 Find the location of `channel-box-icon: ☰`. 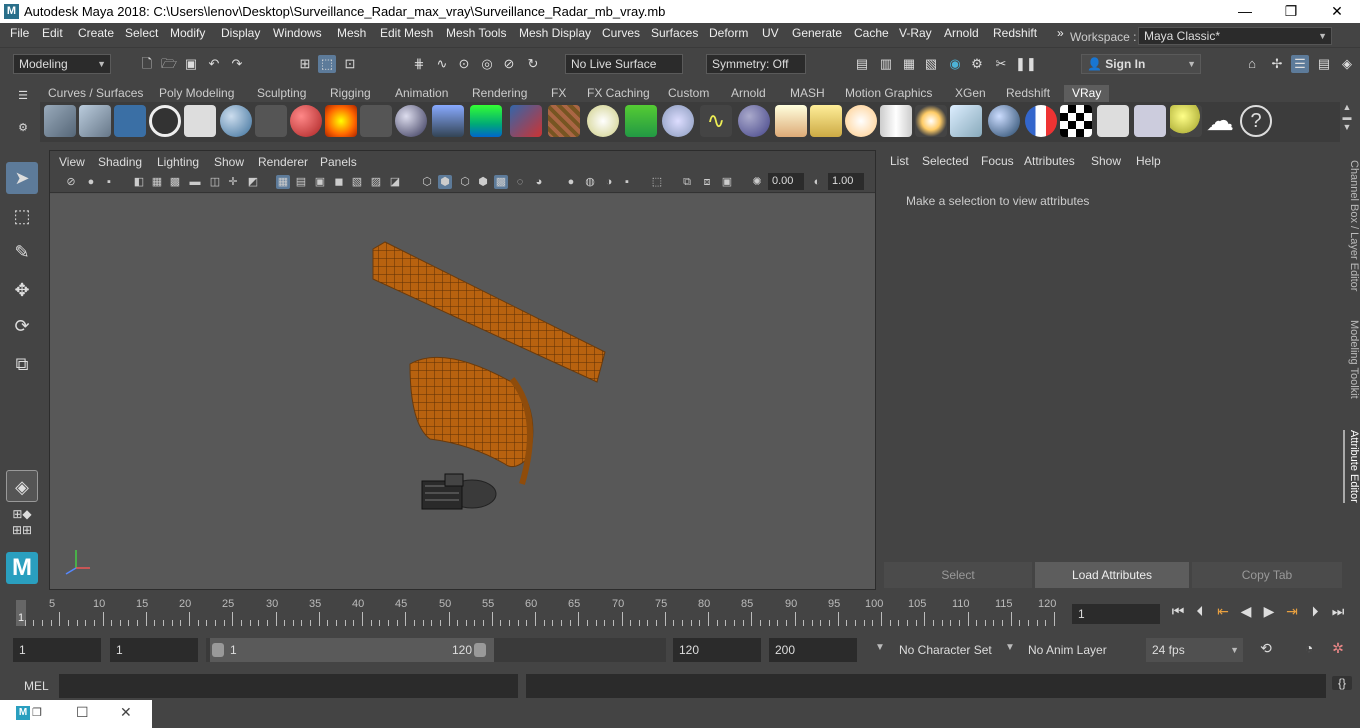

channel-box-icon: ☰ is located at coordinates (1300, 64).